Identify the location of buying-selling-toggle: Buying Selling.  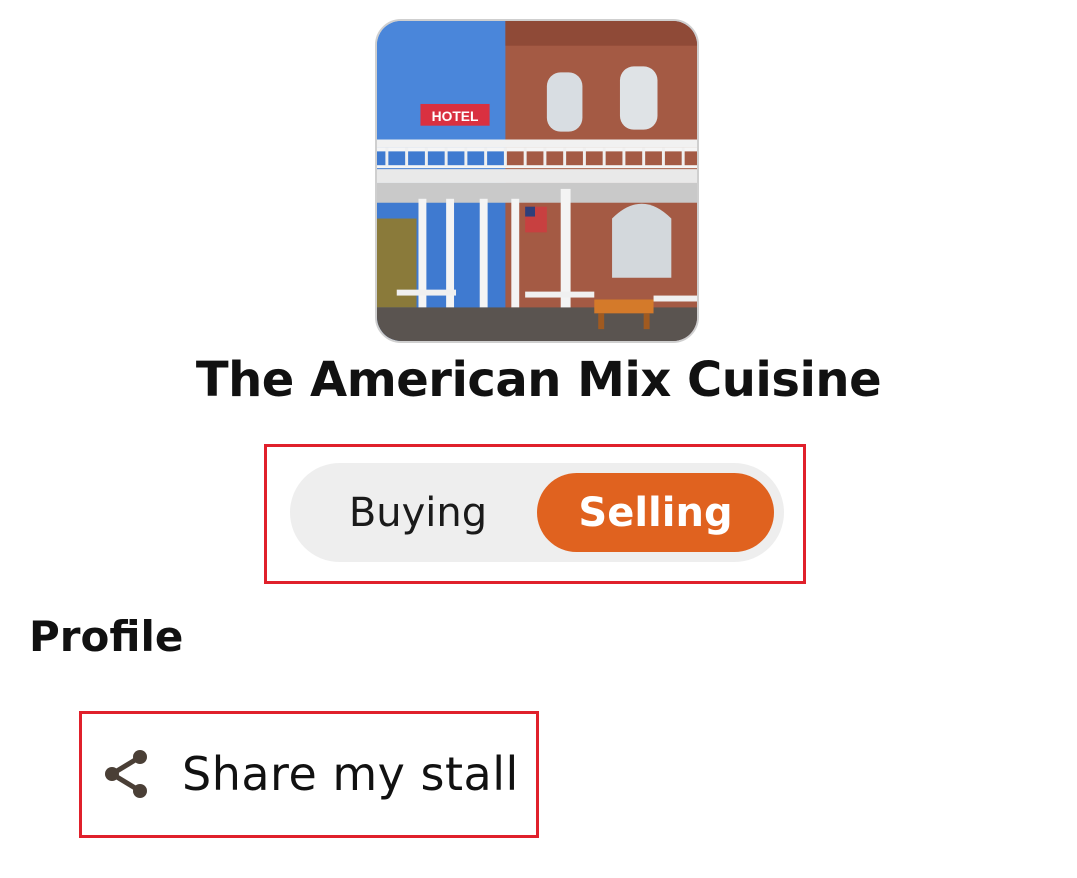
(537, 512).